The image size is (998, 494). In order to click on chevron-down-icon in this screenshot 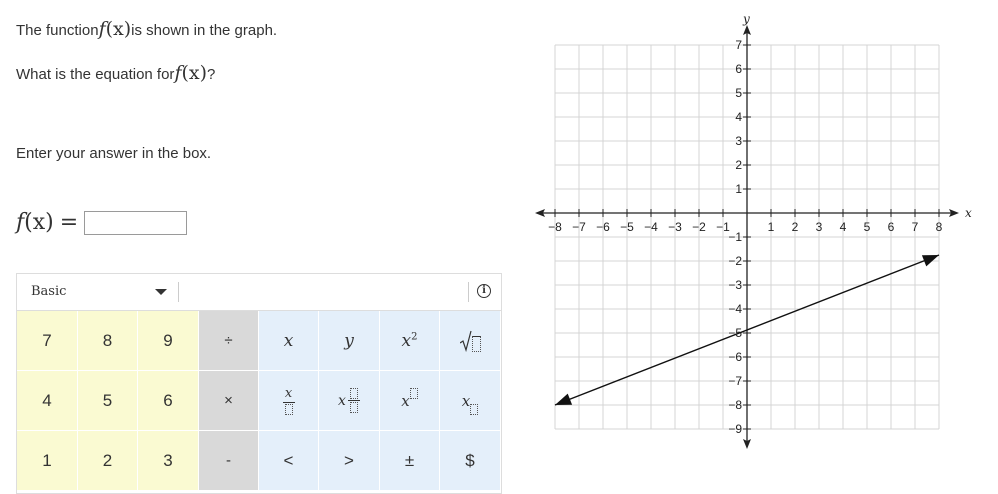, I will do `click(161, 292)`.